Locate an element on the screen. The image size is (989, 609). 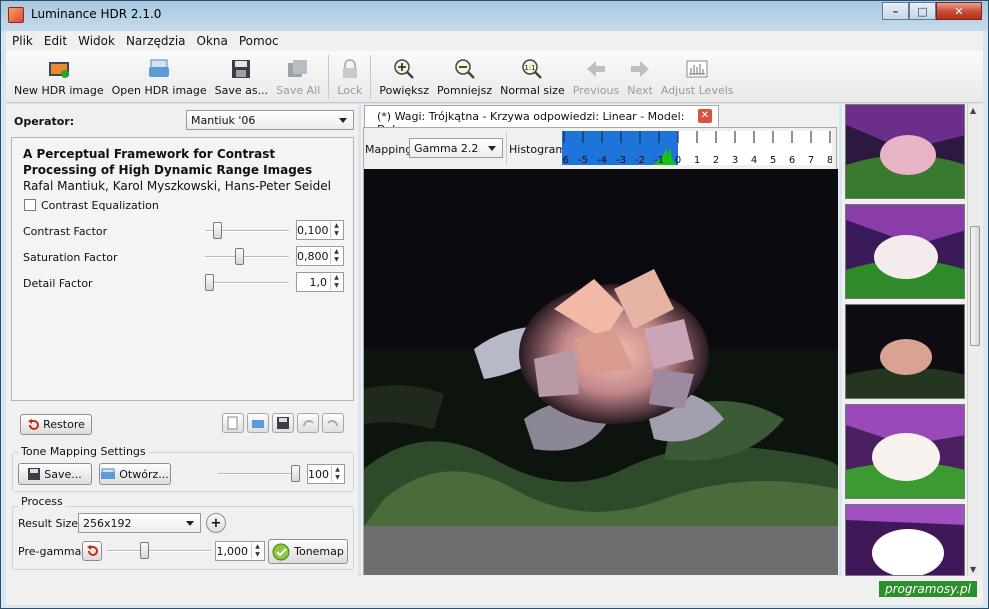
scroll-down-icon: ▼ is located at coordinates (973, 569).